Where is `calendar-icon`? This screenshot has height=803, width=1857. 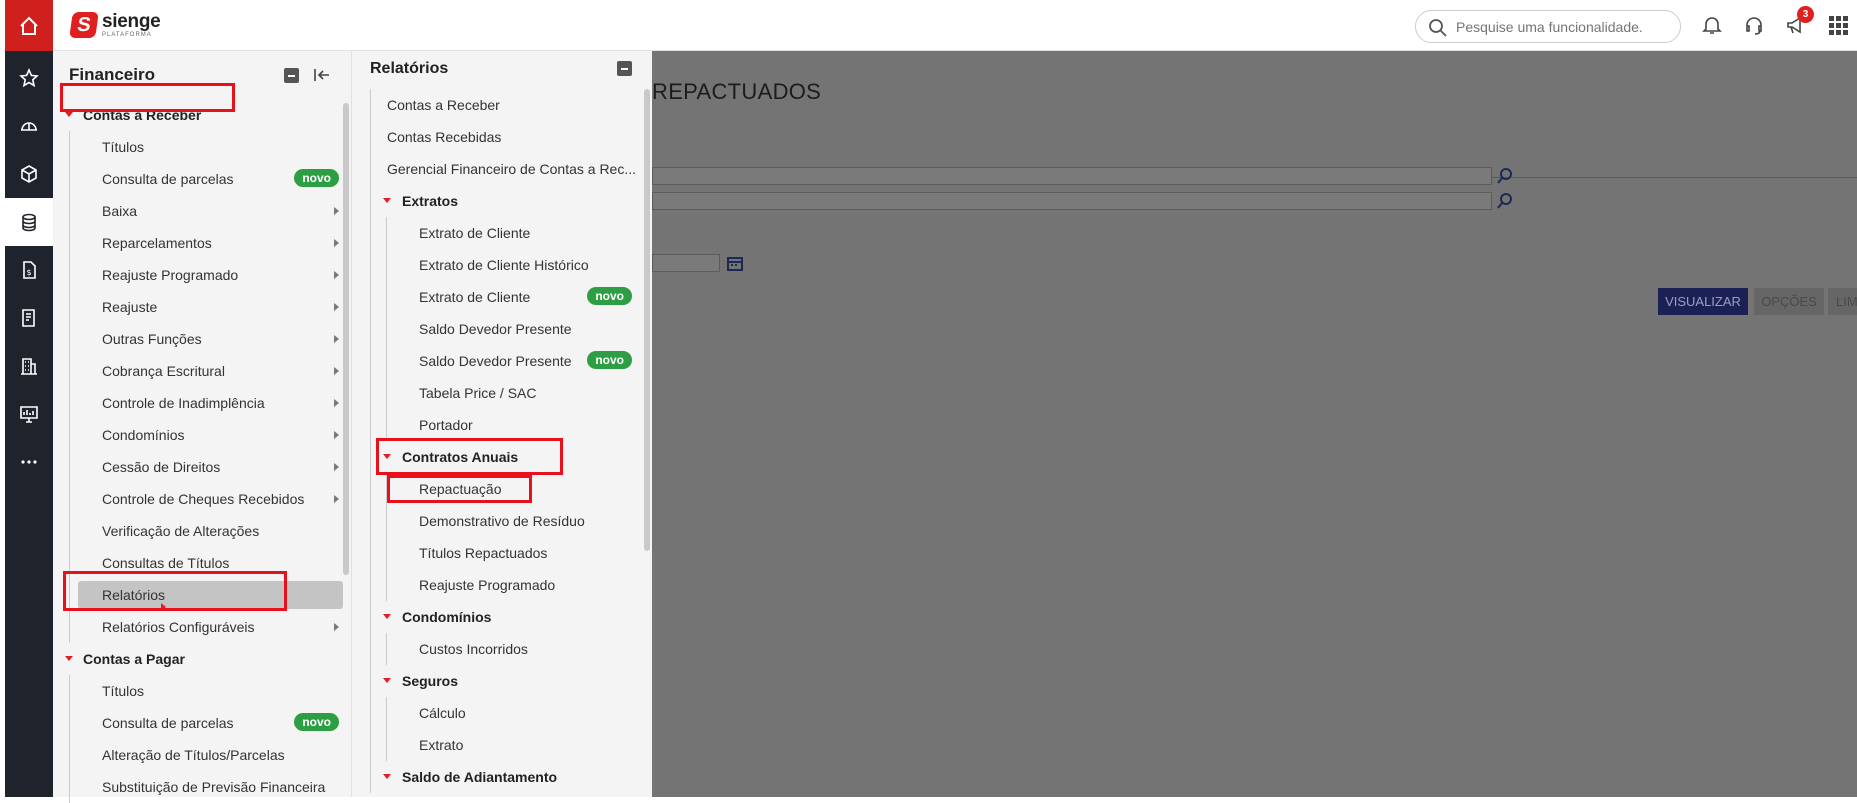 calendar-icon is located at coordinates (735, 263).